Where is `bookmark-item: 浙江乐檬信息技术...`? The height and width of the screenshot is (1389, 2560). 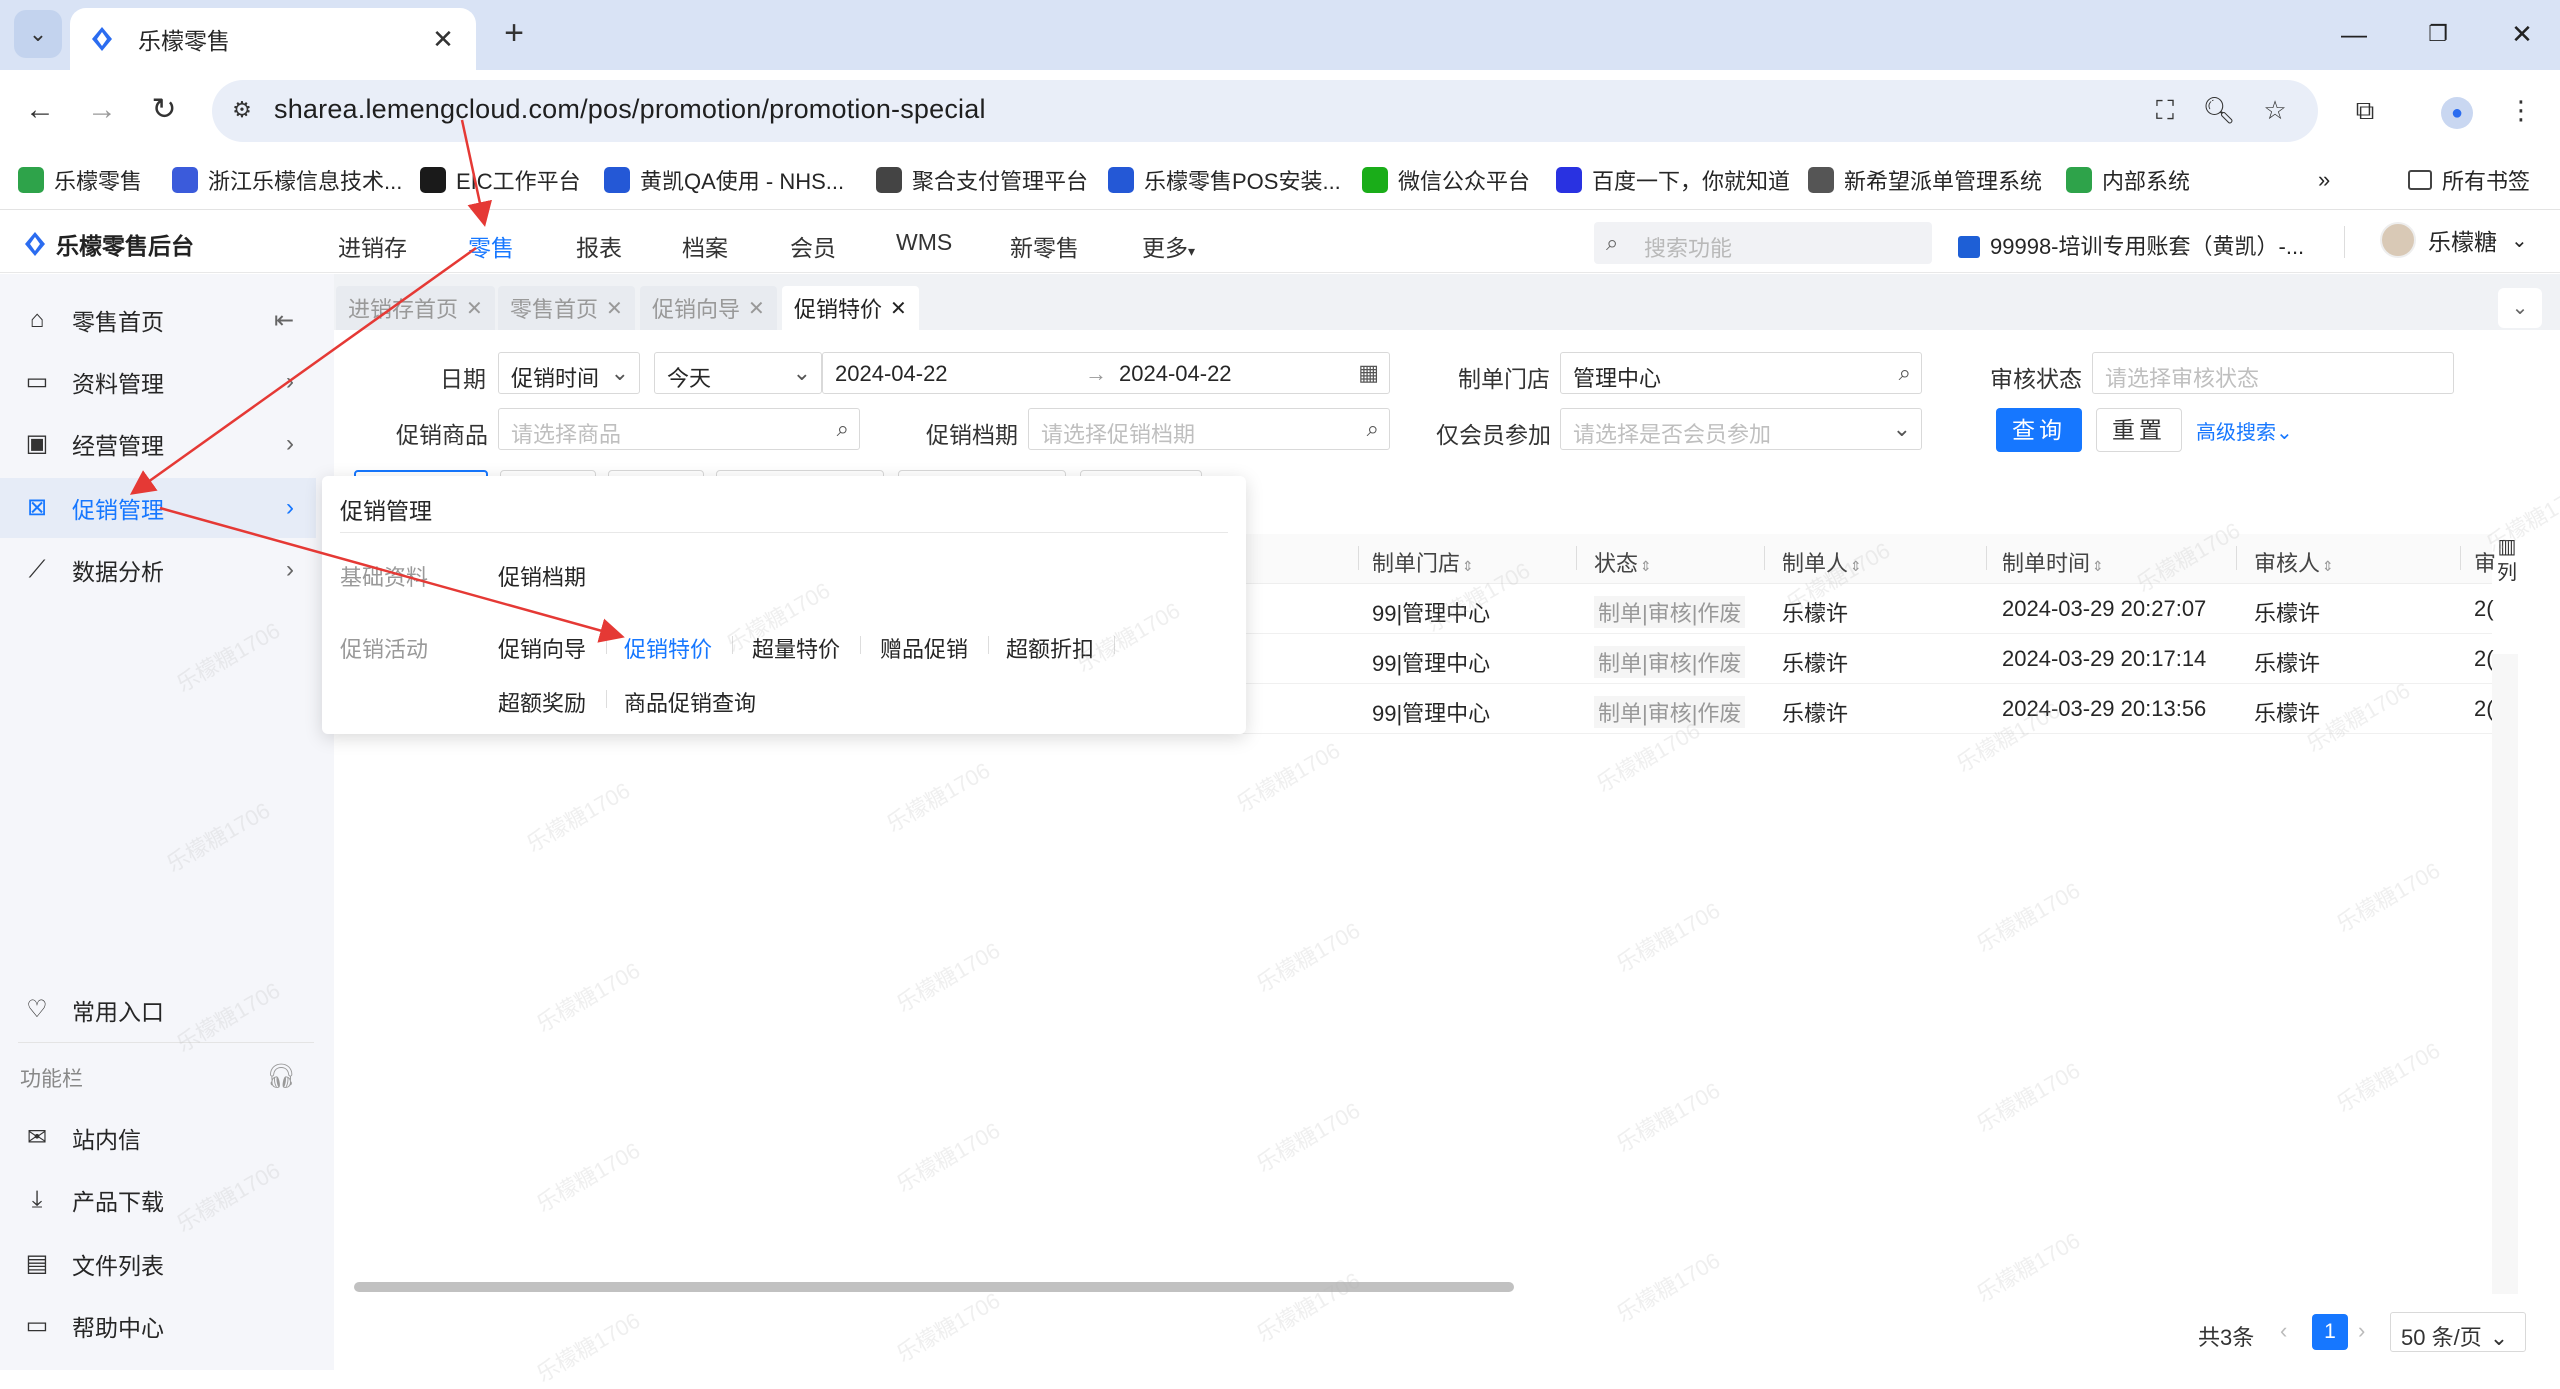
bookmark-item: 浙江乐檬信息技术... is located at coordinates (287, 180).